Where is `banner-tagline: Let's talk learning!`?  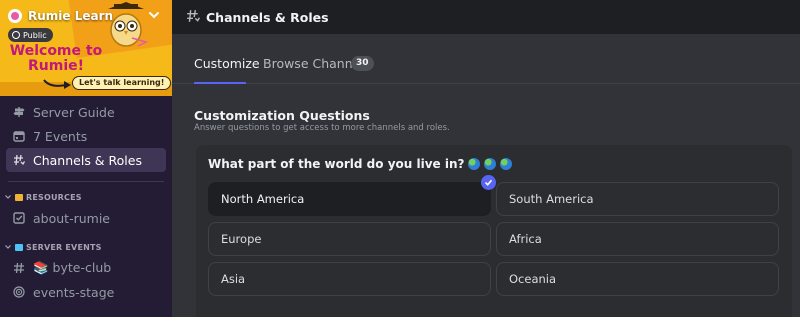
banner-tagline: Let's talk learning! is located at coordinates (122, 83).